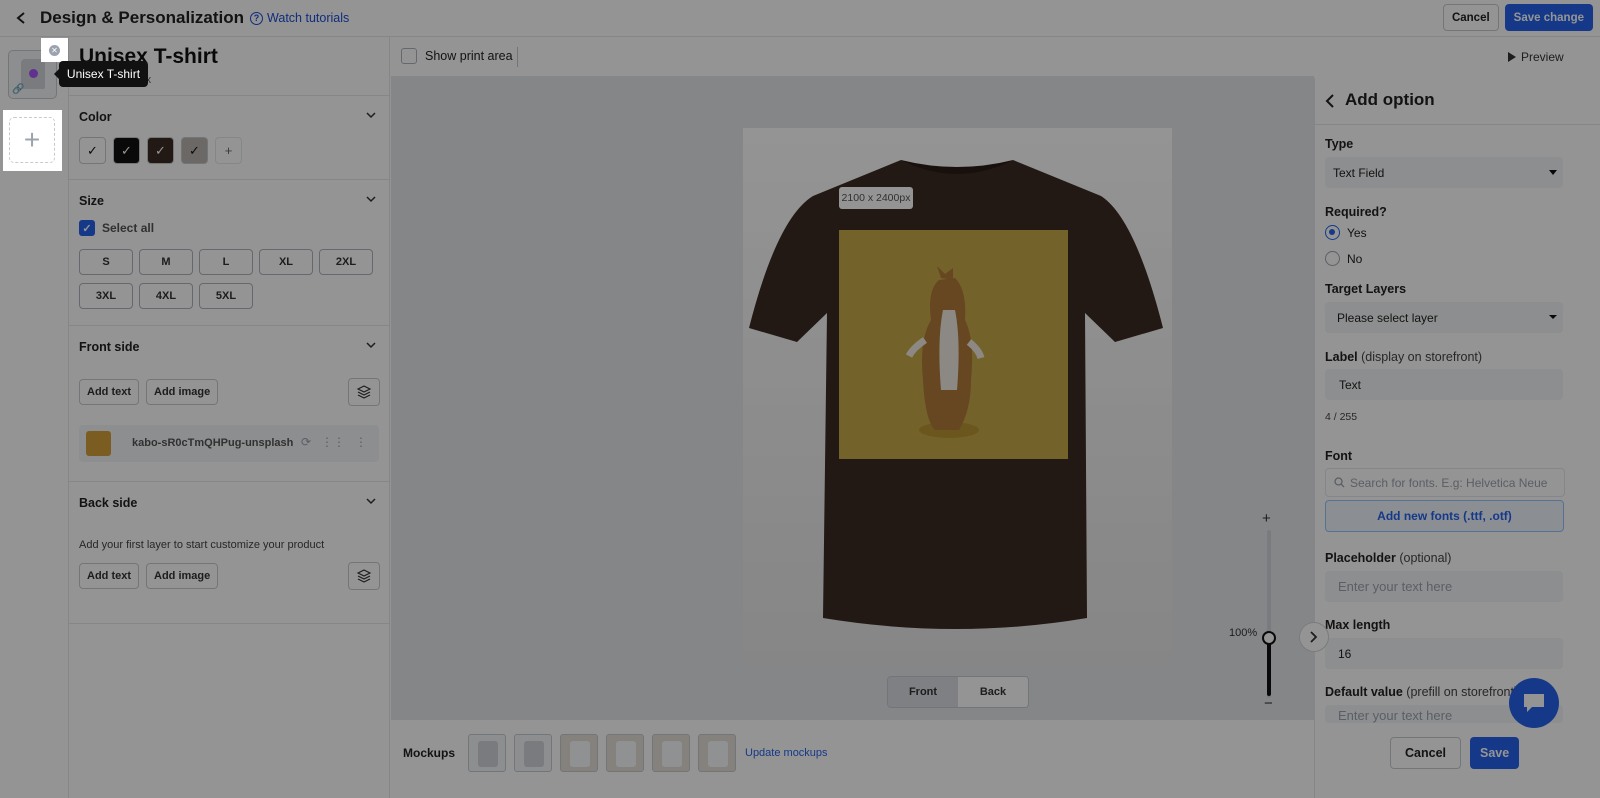 The image size is (1600, 798). I want to click on placeholder-hint: (optional), so click(1425, 558).